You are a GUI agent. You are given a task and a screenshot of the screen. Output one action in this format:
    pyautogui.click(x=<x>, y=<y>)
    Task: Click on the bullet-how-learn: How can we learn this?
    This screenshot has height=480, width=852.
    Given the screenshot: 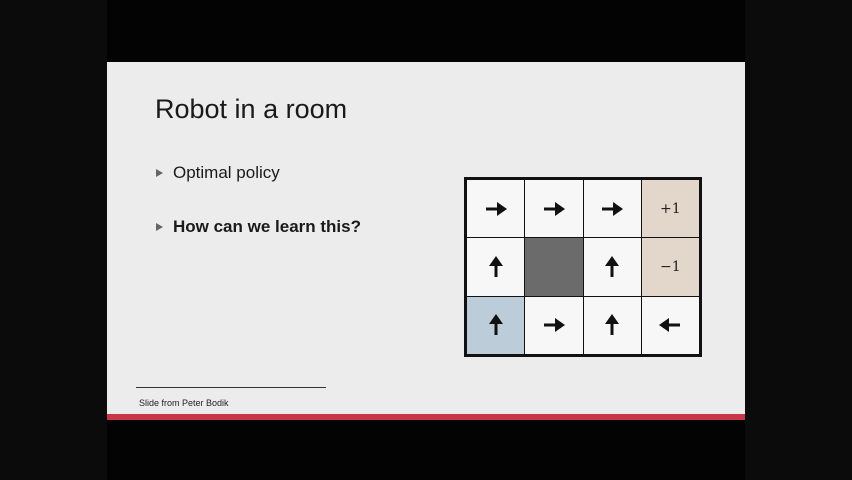 What is the action you would take?
    pyautogui.click(x=258, y=227)
    